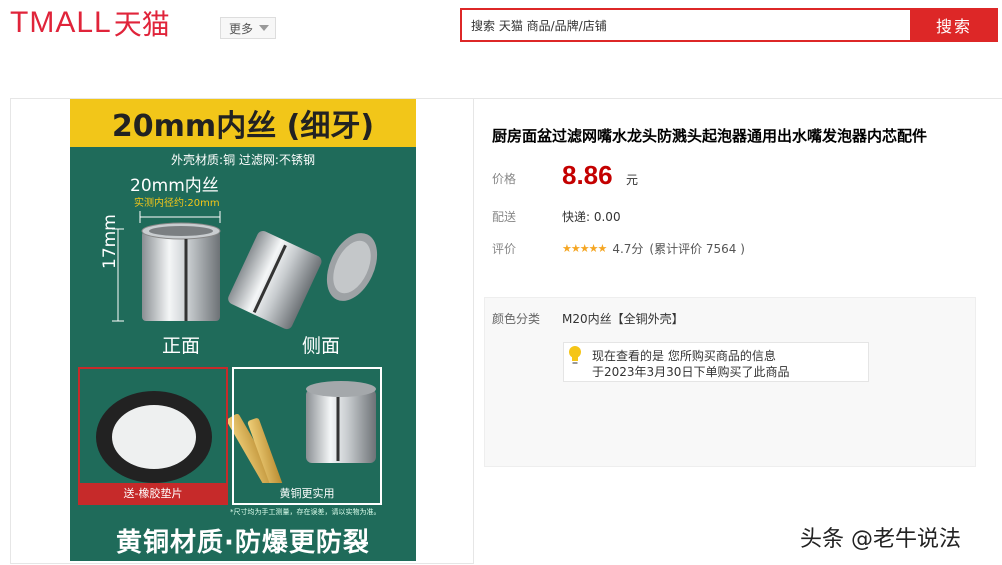 The height and width of the screenshot is (565, 1002). Describe the element at coordinates (153, 436) in the screenshot. I see `gasket-card: 送-橡胶垫片` at that location.